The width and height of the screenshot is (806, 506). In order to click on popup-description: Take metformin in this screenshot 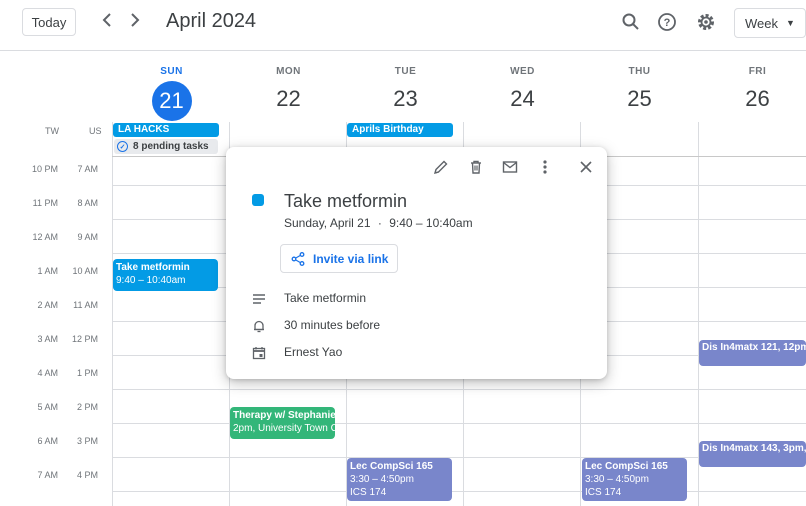, I will do `click(325, 298)`.